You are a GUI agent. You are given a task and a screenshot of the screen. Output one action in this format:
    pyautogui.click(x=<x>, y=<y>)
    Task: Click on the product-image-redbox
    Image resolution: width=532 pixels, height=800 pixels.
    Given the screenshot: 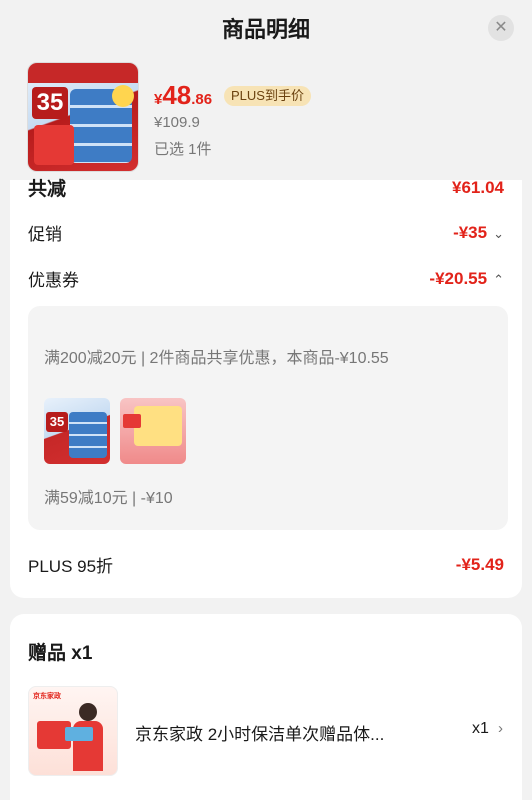 What is the action you would take?
    pyautogui.click(x=54, y=145)
    